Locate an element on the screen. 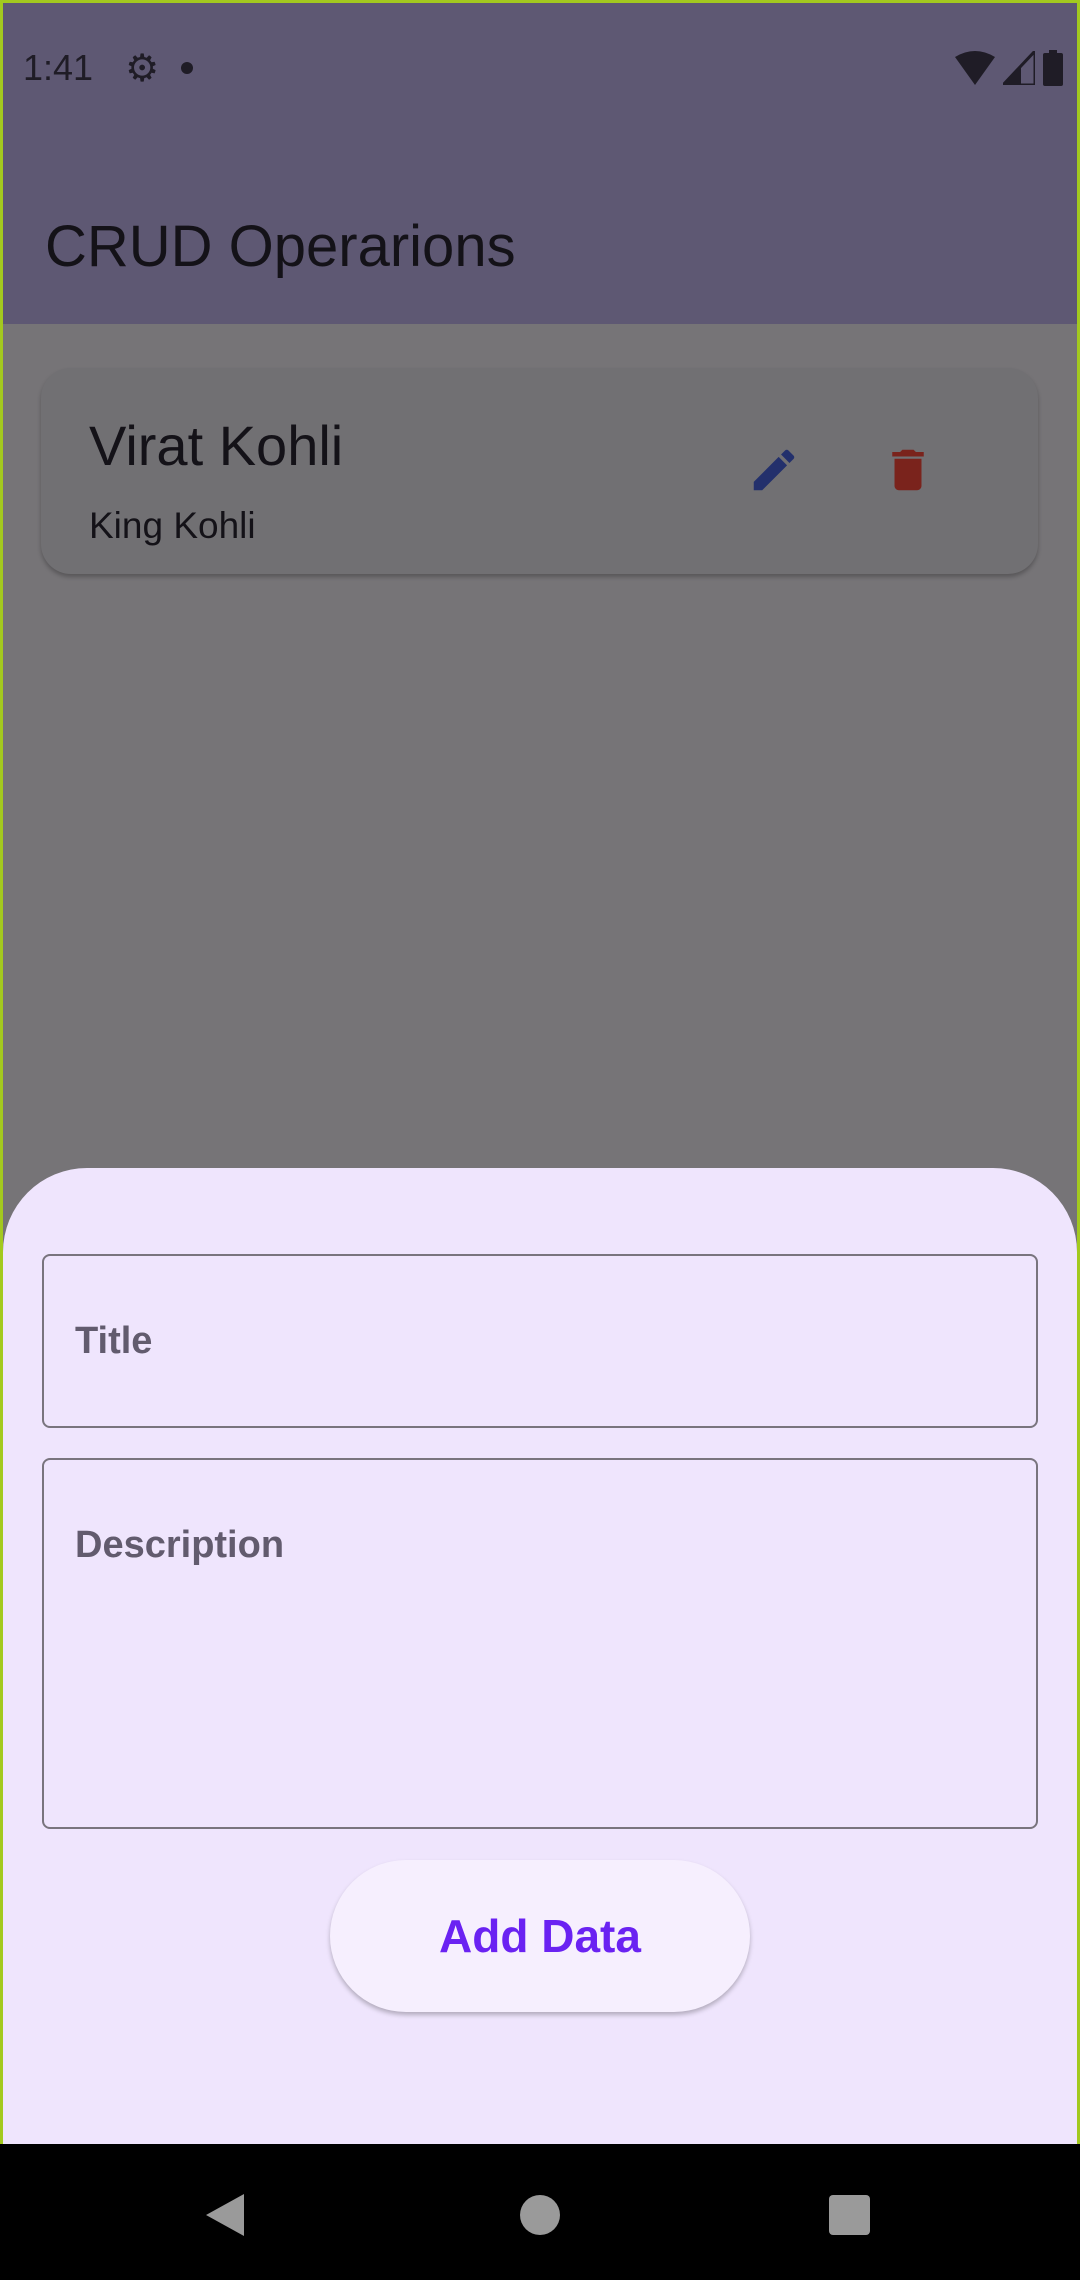 This screenshot has height=2280, width=1080. settings-icon: ⚙ is located at coordinates (142, 68).